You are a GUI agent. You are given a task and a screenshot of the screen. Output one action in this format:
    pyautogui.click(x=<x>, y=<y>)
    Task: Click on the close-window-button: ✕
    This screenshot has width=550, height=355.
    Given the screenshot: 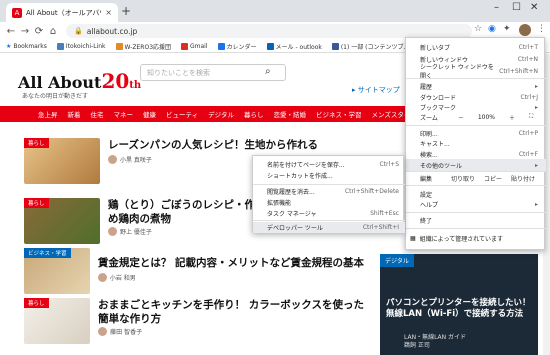 What is the action you would take?
    pyautogui.click(x=534, y=7)
    